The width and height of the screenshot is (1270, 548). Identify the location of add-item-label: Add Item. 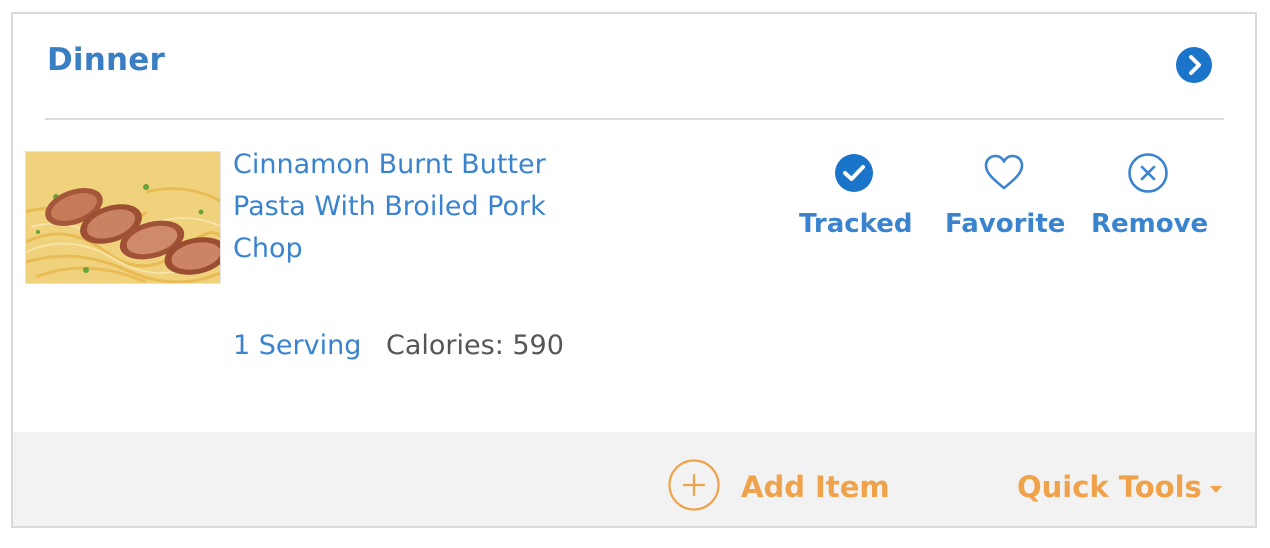
(815, 487).